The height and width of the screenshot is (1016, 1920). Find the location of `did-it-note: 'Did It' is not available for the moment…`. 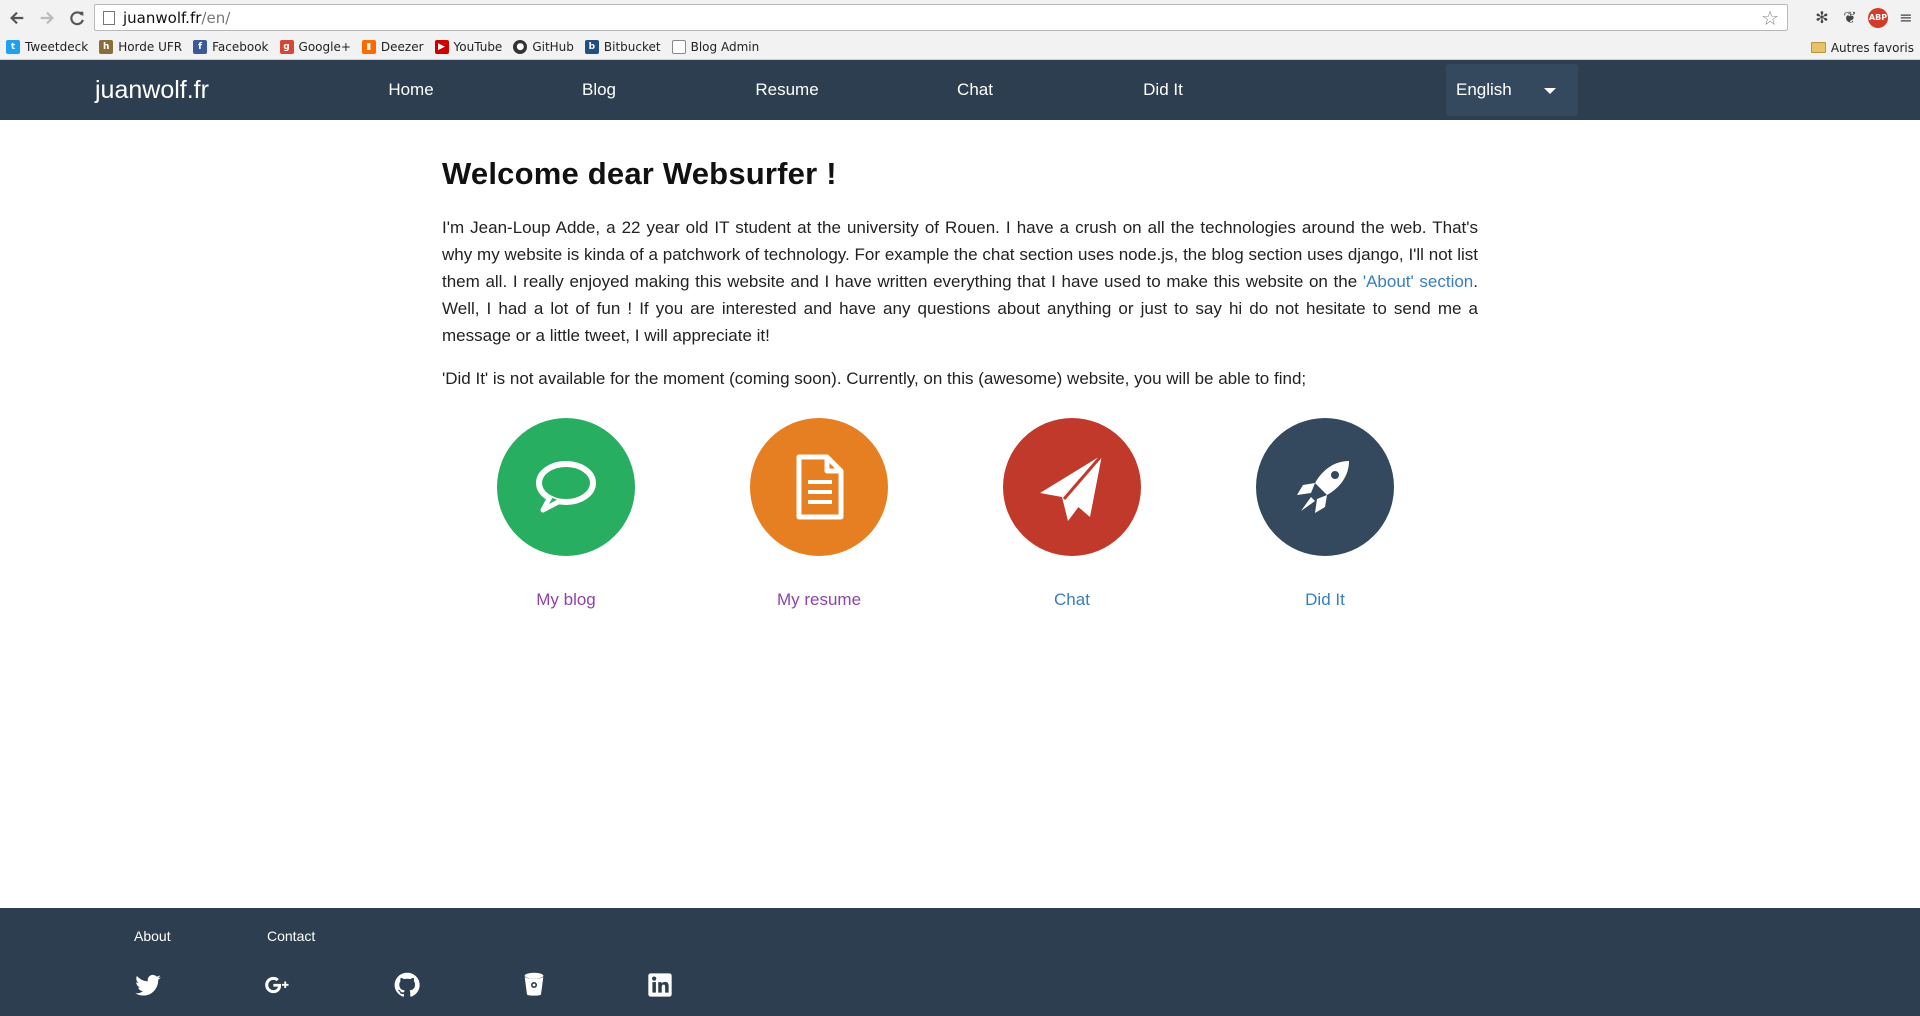

did-it-note: 'Did It' is not available for the moment… is located at coordinates (874, 378).